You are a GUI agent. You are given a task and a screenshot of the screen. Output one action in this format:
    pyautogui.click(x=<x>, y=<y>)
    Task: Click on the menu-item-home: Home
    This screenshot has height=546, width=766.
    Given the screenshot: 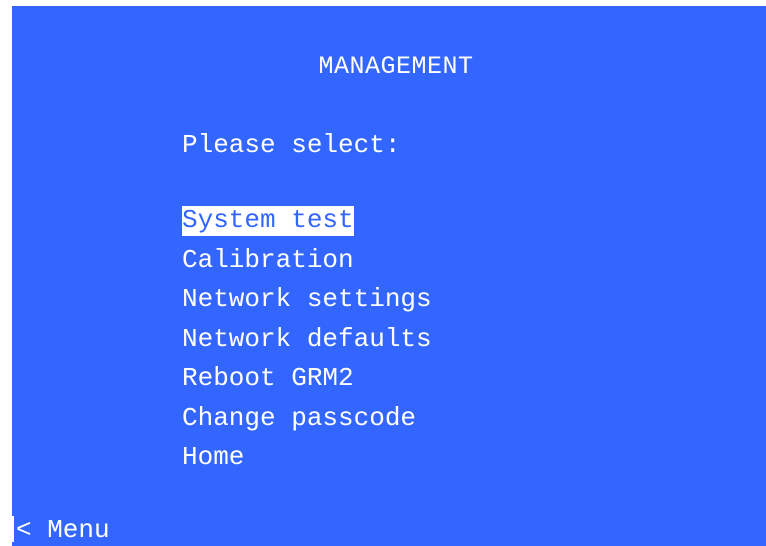 What is the action you would take?
    pyautogui.click(x=307, y=463)
    